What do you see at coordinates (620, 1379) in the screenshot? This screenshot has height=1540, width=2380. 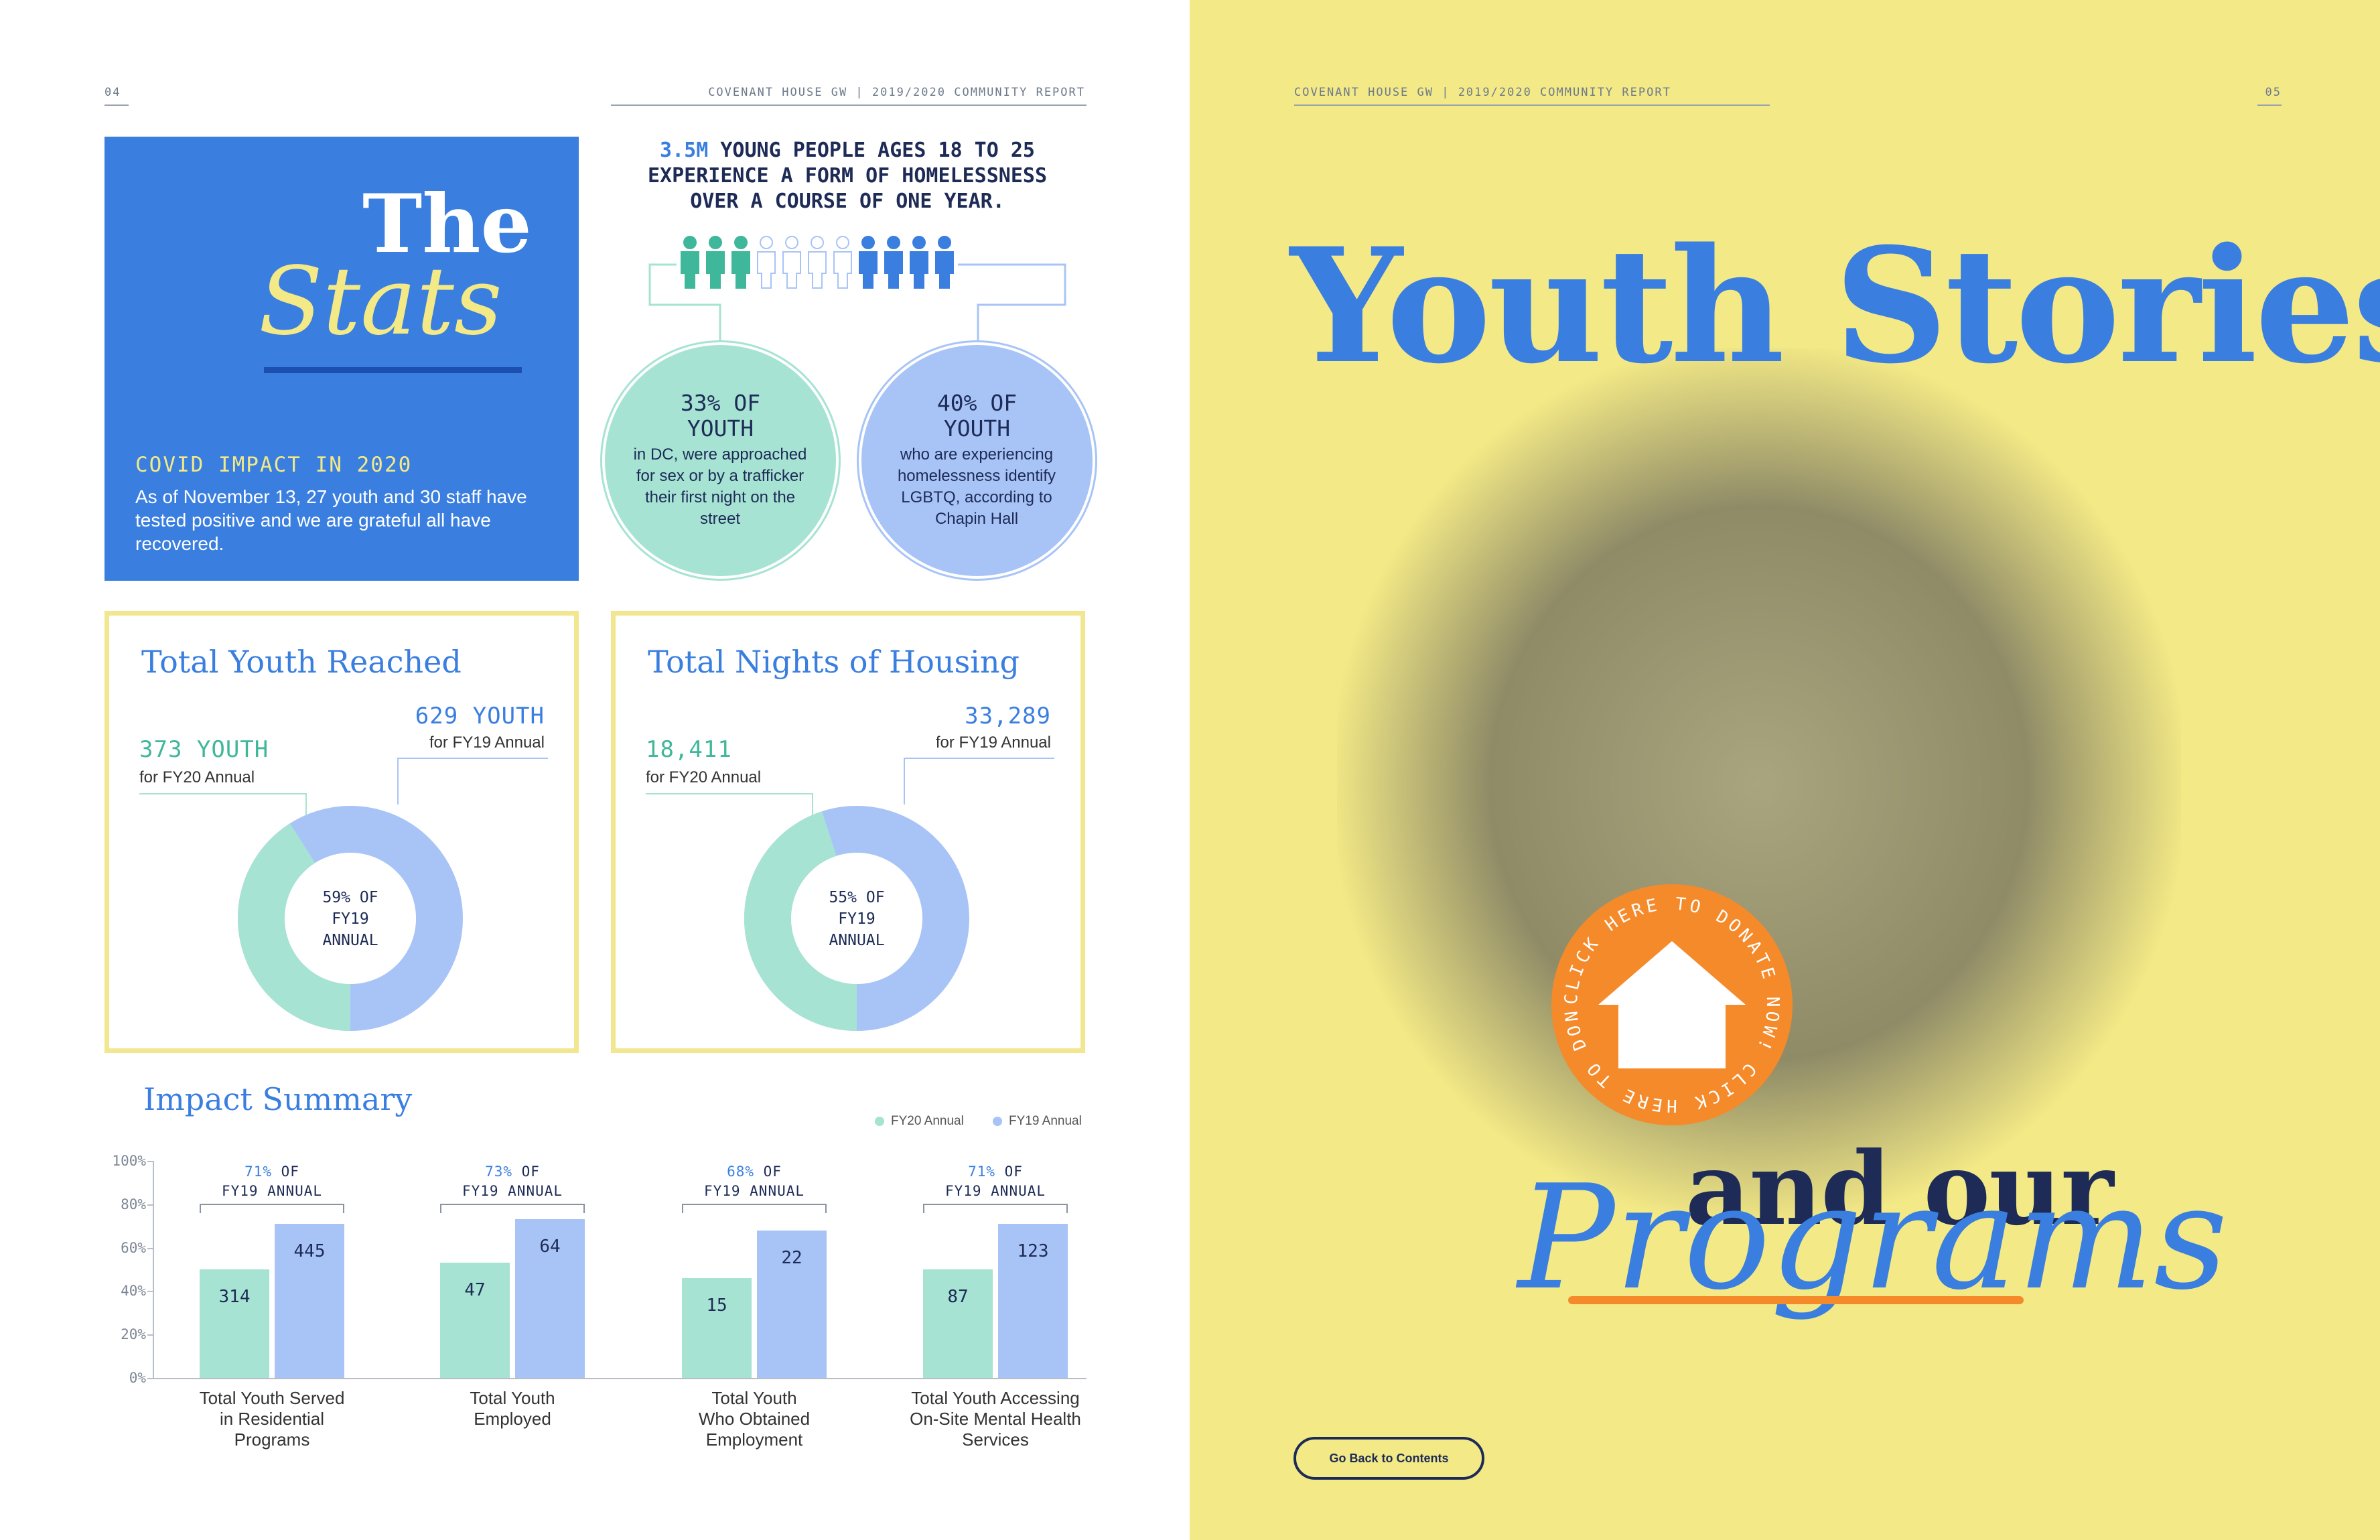 I see `x-axis-line` at bounding box center [620, 1379].